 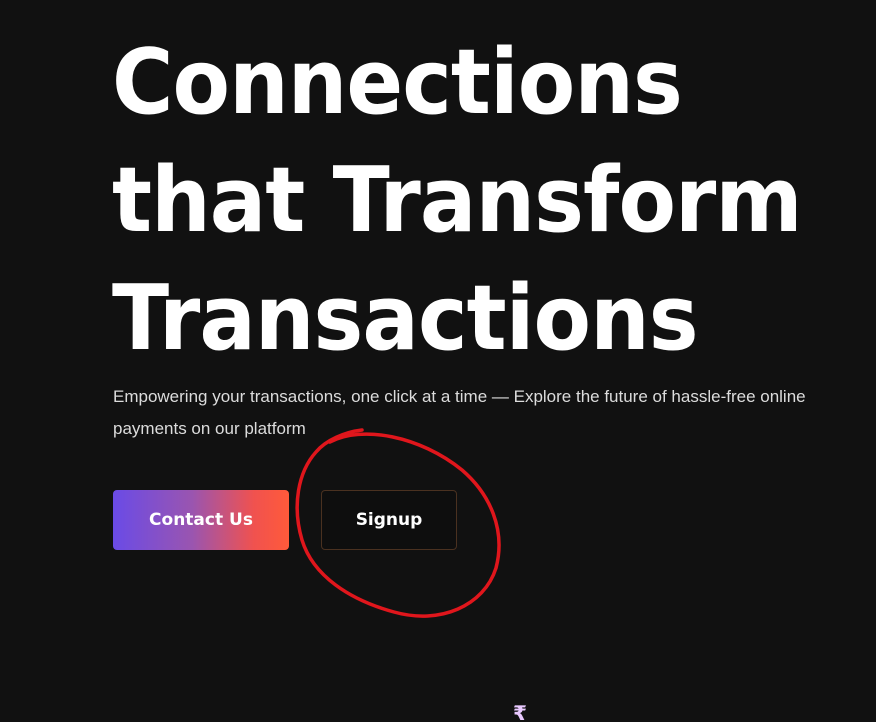 I want to click on contact-us-button: Contact Us, so click(x=201, y=520).